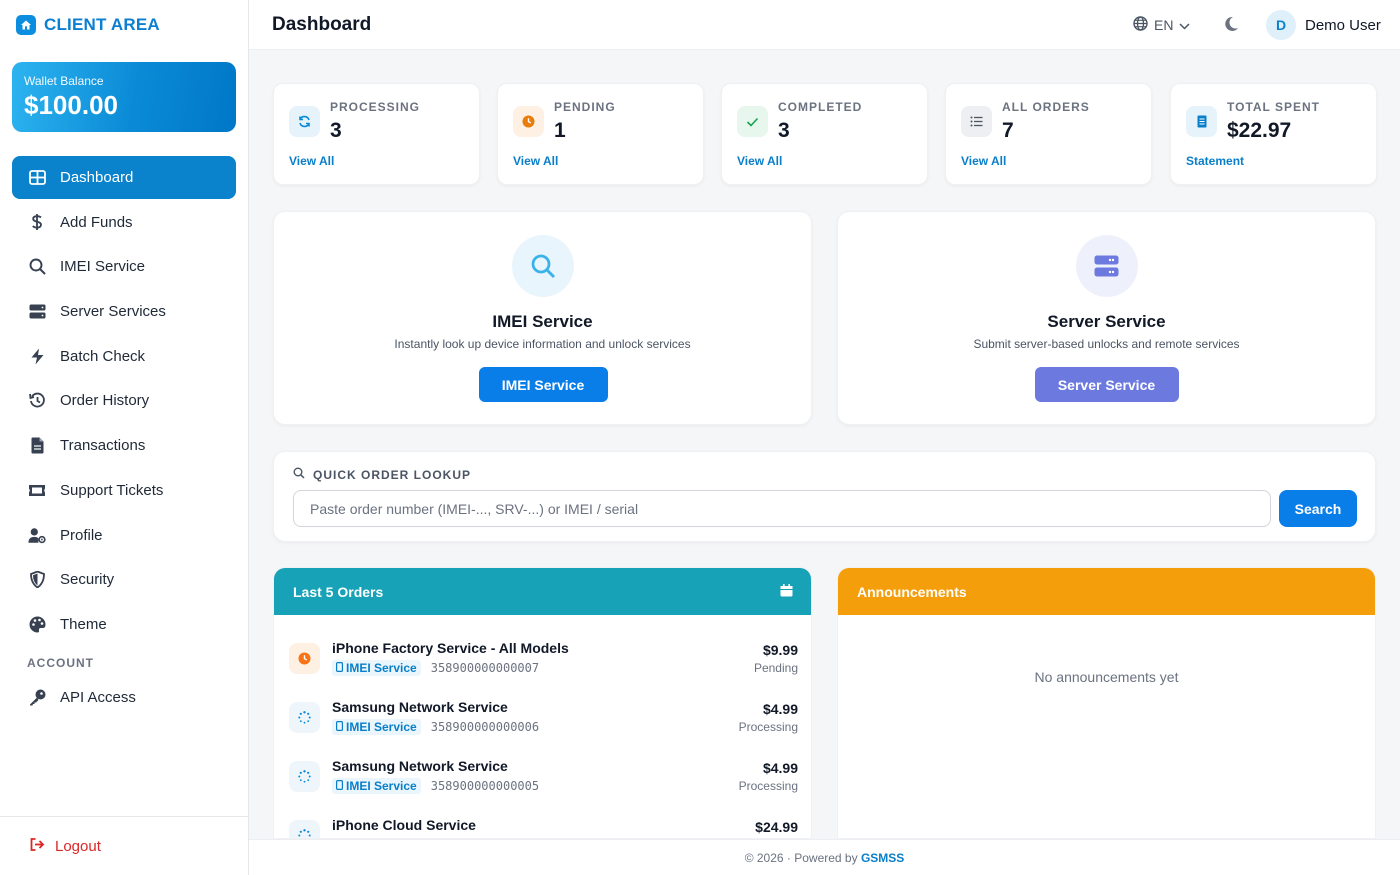 Image resolution: width=1400 pixels, height=875 pixels. Describe the element at coordinates (124, 579) in the screenshot. I see `sidebar-item-security: Security` at that location.